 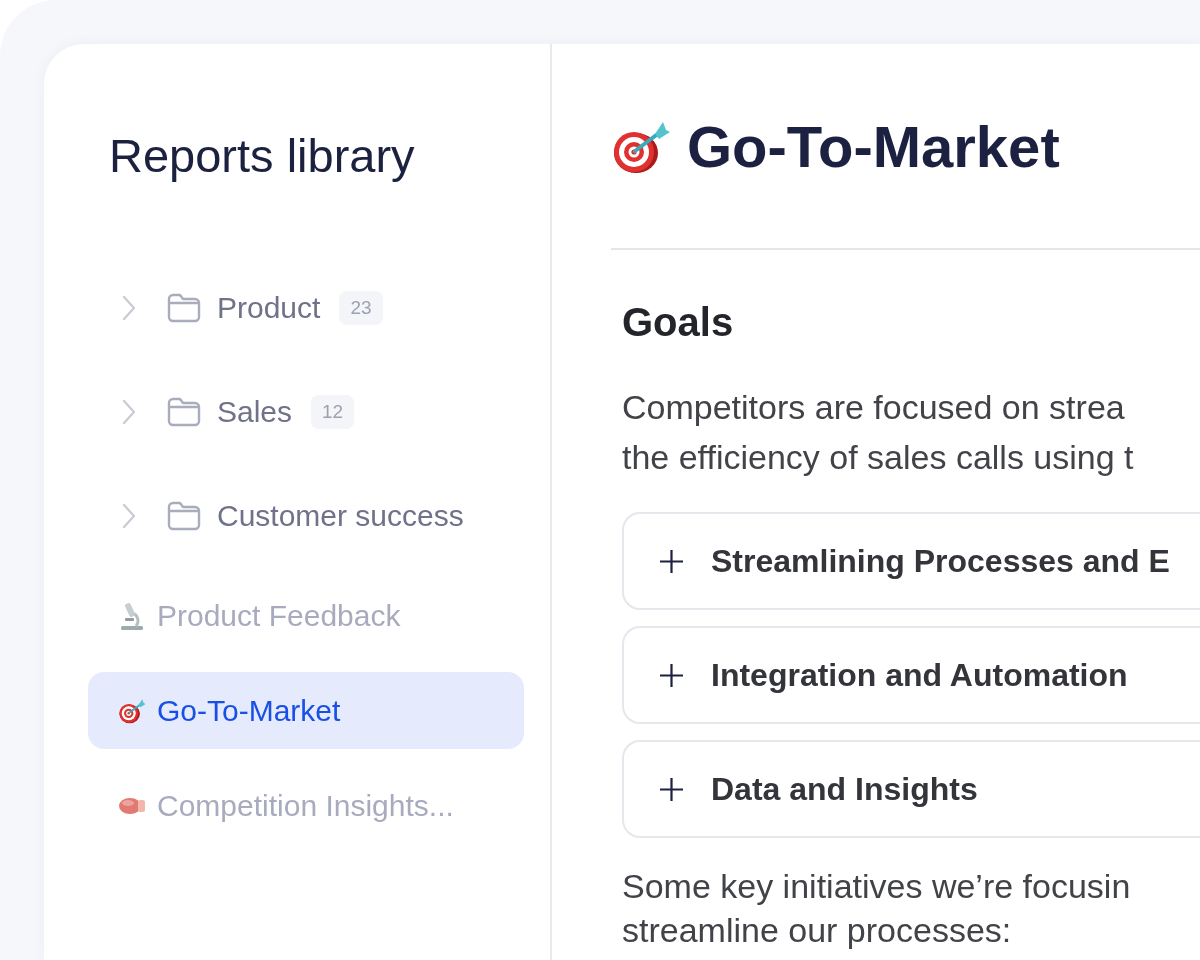 What do you see at coordinates (878, 432) in the screenshot?
I see `intro-paragraph: Competitors are focused on strea the efficiency of sales calls using t` at bounding box center [878, 432].